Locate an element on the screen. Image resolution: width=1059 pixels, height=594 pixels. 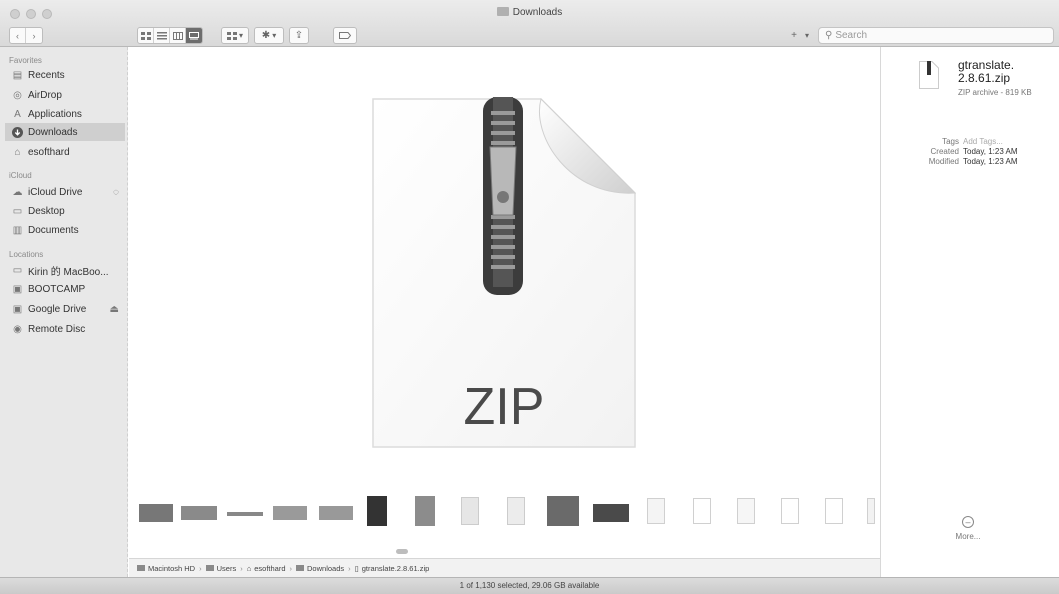
action-button: ✱ ▾ is located at coordinates (269, 35).